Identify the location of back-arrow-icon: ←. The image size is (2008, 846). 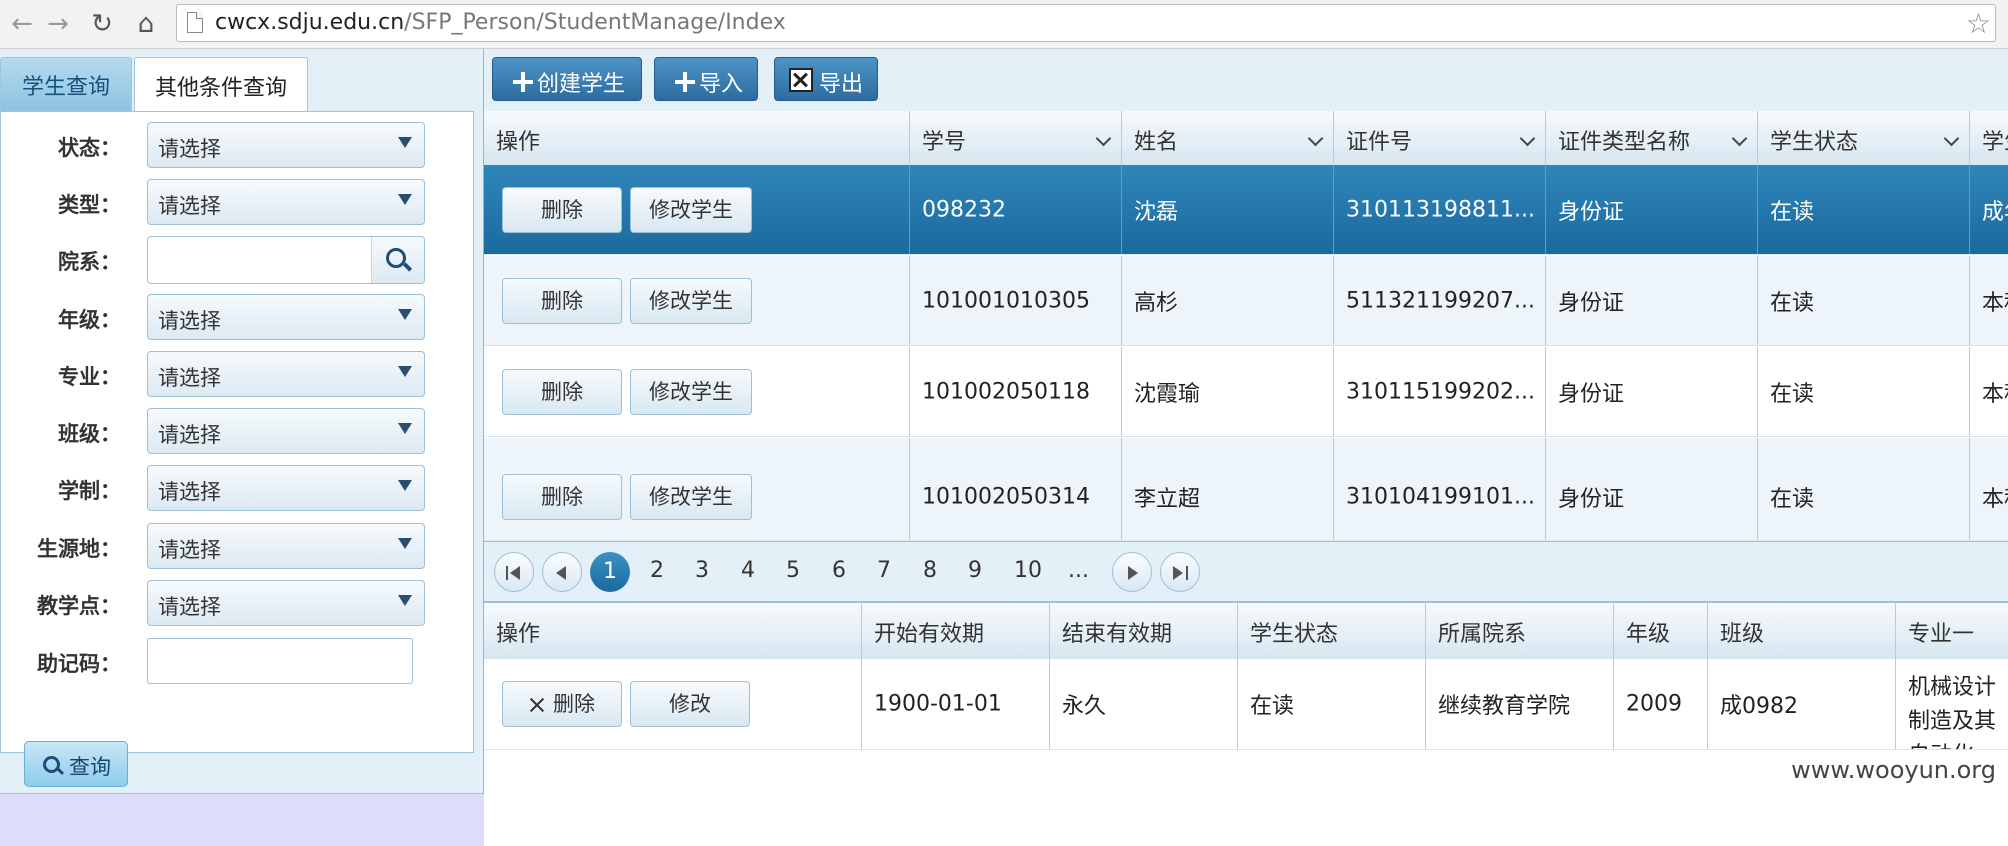
(22, 24).